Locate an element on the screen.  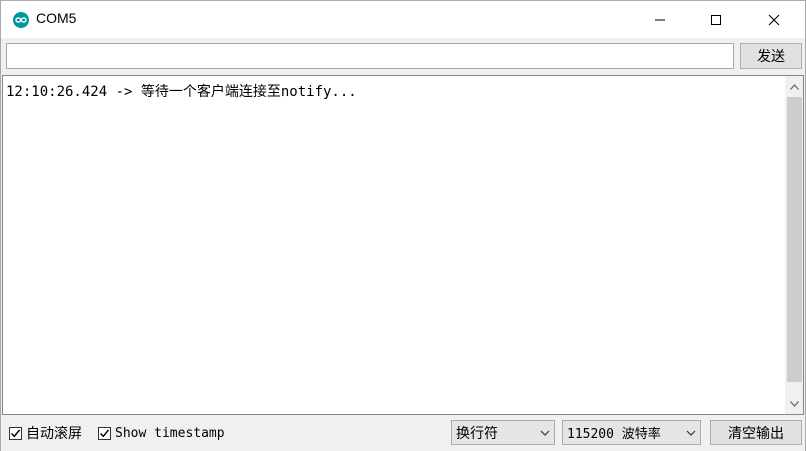
minimize-icon is located at coordinates (660, 19).